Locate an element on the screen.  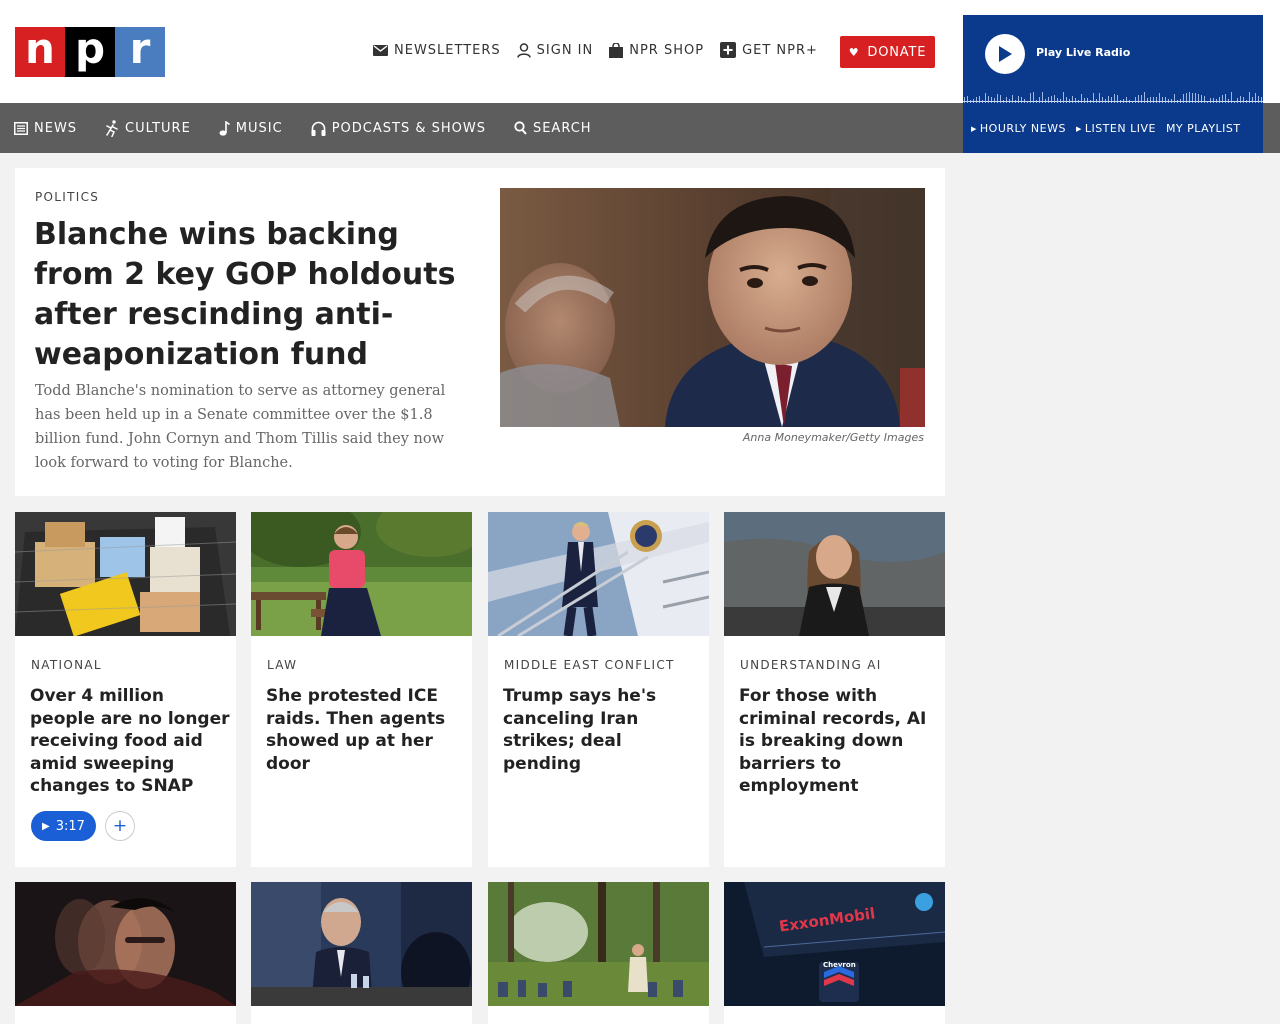
listen-live-link: ▶ LISTEN LIVE is located at coordinates (1116, 128).